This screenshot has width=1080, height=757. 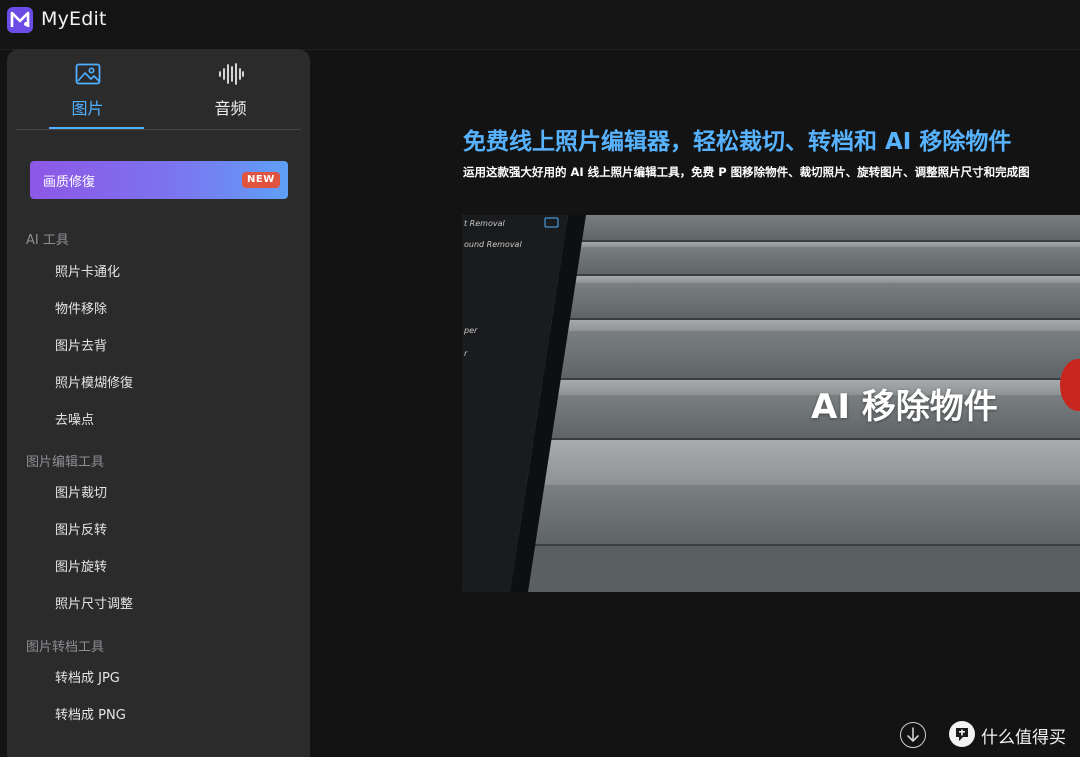 I want to click on menu-item-cartoonize: 照片卡通化, so click(x=87, y=270).